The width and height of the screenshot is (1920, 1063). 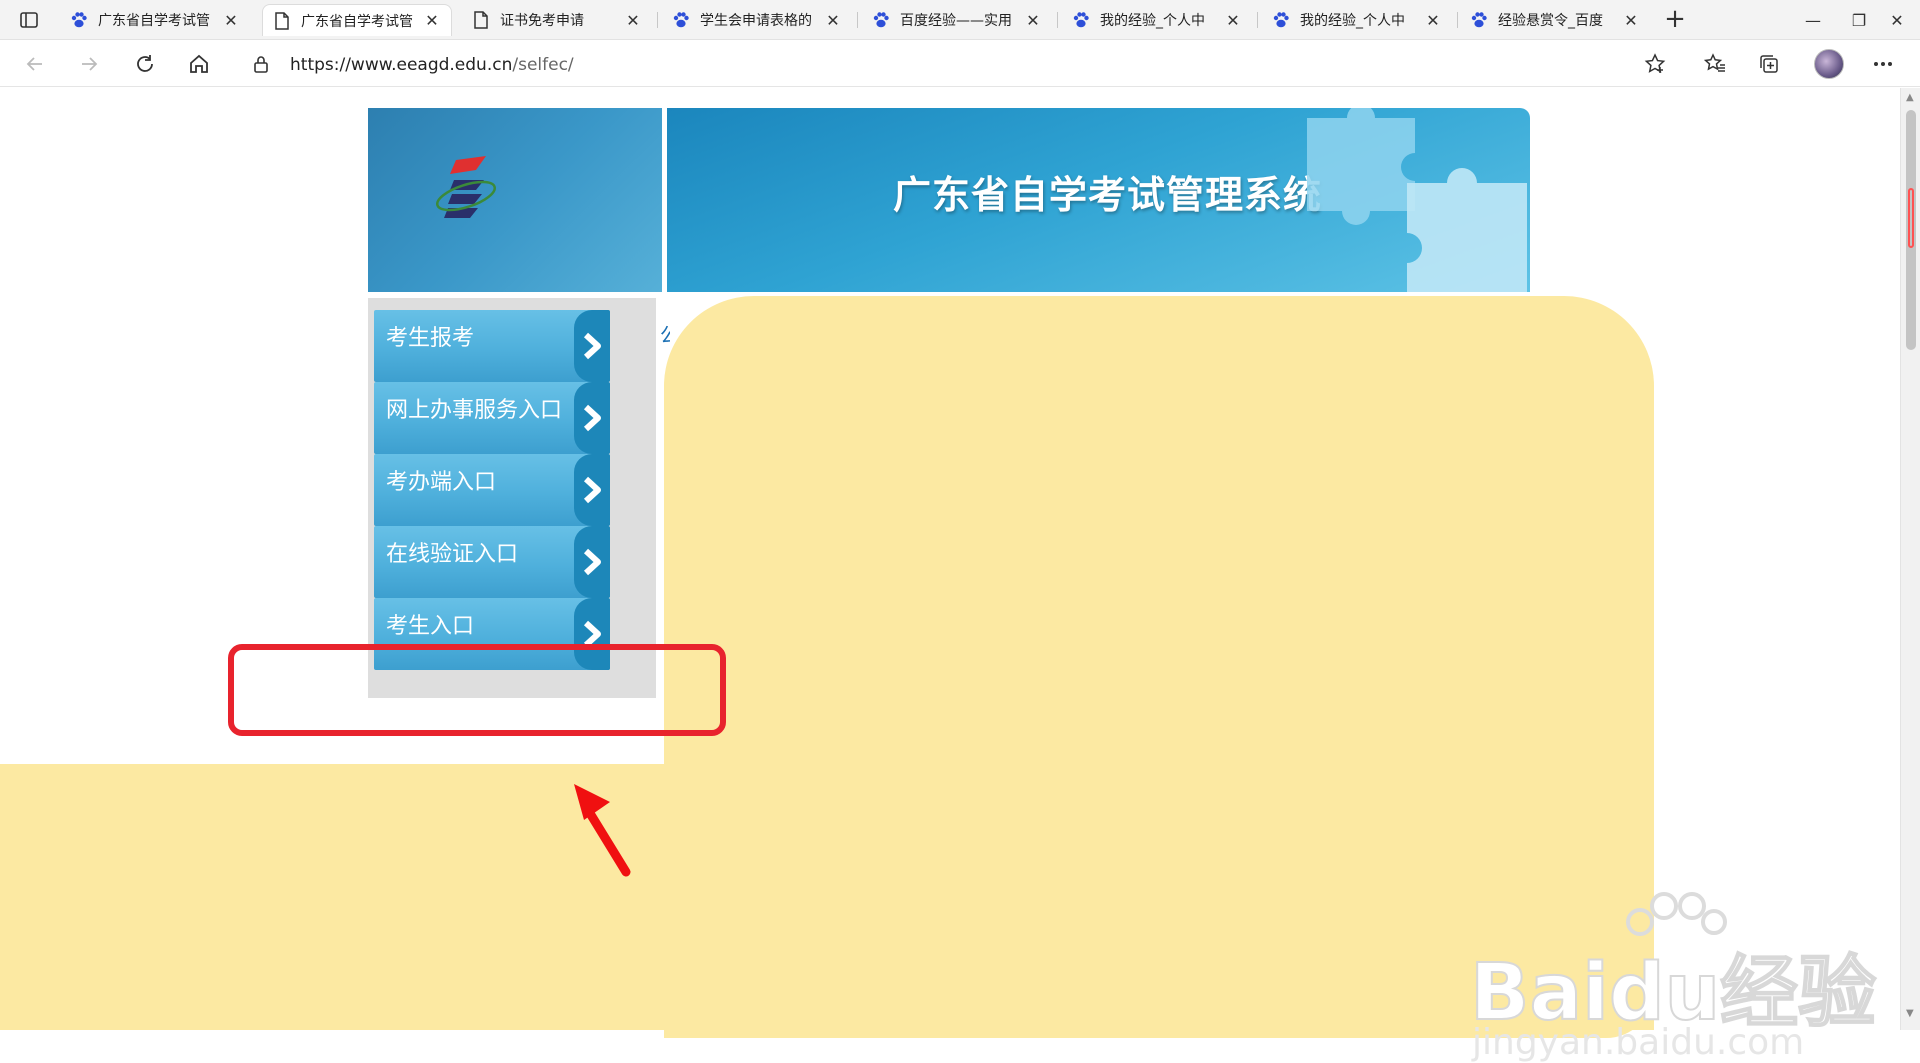 I want to click on tab-7: 我的经验_个人中 ✕, so click(x=1357, y=20).